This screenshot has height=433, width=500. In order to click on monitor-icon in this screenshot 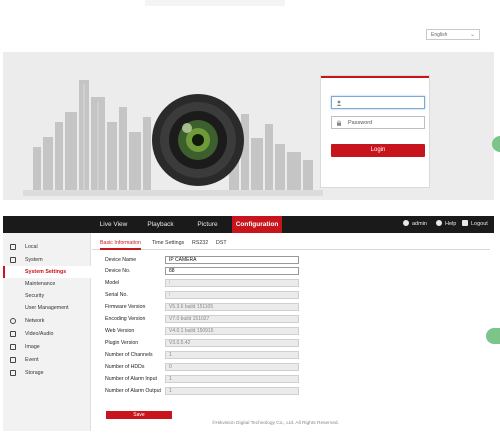, I will do `click(13, 247)`.